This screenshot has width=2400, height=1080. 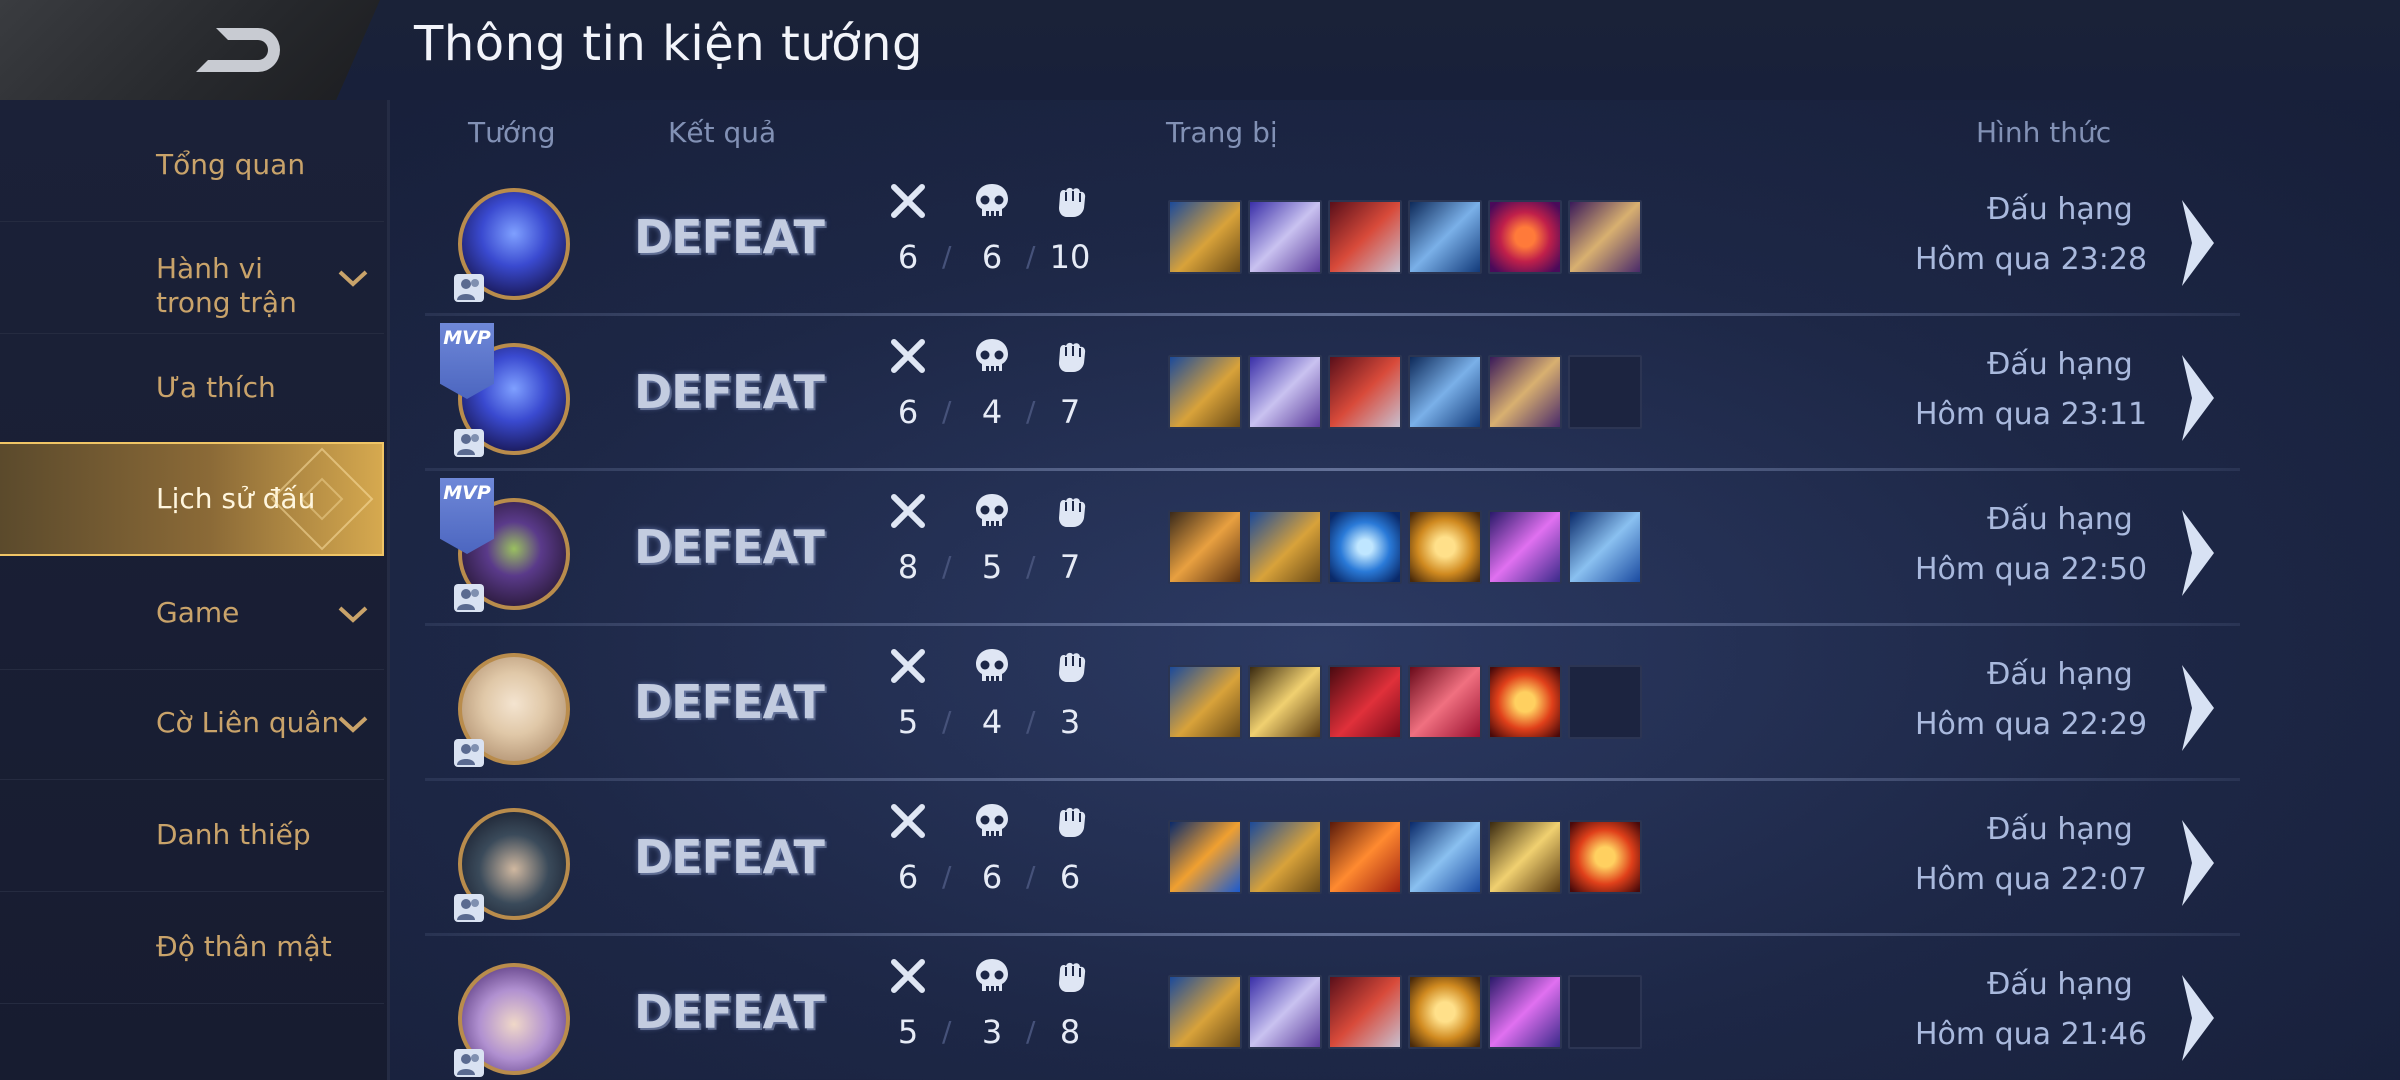 What do you see at coordinates (192, 836) in the screenshot?
I see `sidebar-item-6: Danh thiếp` at bounding box center [192, 836].